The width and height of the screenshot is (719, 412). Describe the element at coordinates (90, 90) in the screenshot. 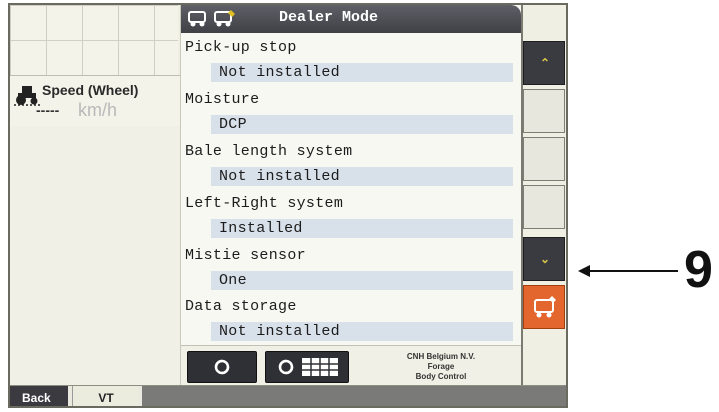

I see `speed-title: Speed (Wheel)` at that location.